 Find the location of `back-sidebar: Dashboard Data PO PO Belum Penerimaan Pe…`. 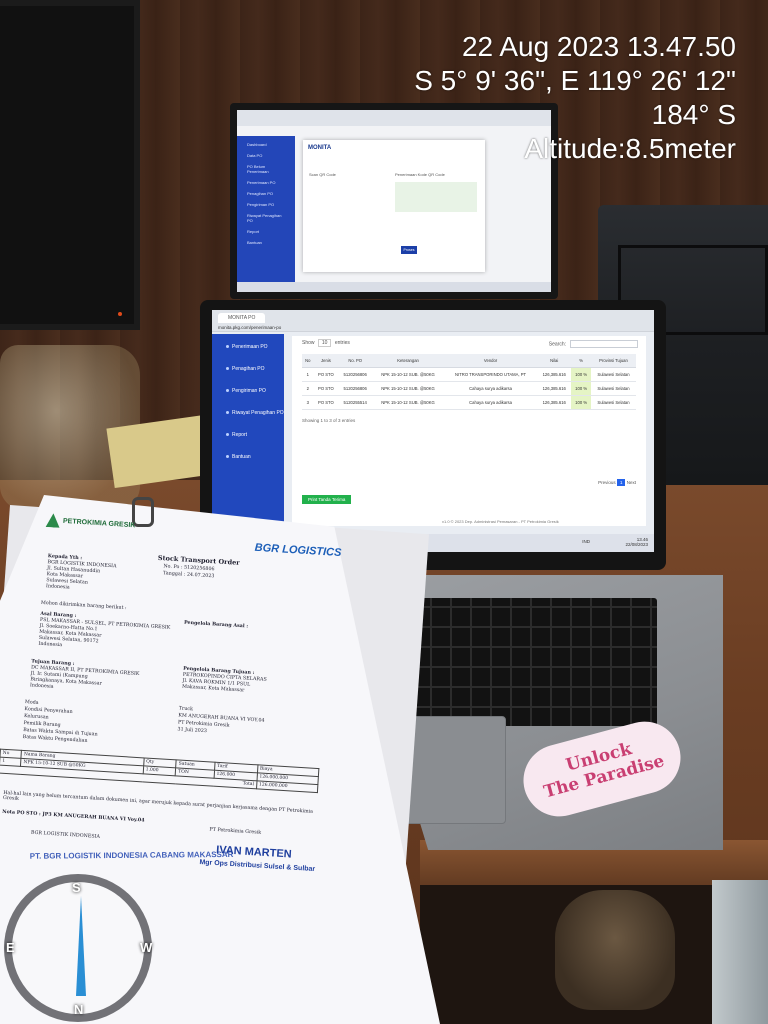

back-sidebar: Dashboard Data PO PO Belum Penerimaan Pe… is located at coordinates (266, 214).